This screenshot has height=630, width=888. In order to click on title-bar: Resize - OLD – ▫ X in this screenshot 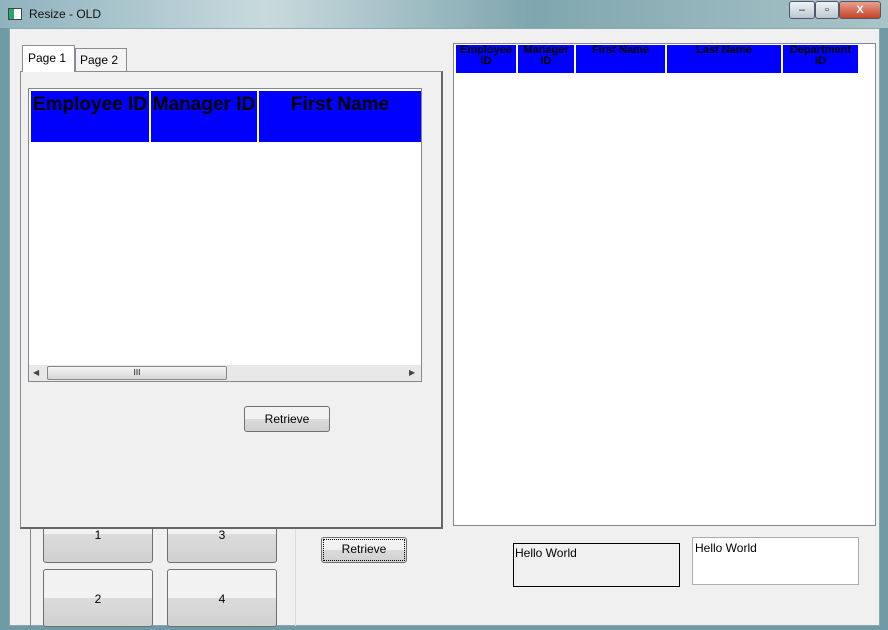, I will do `click(444, 14)`.